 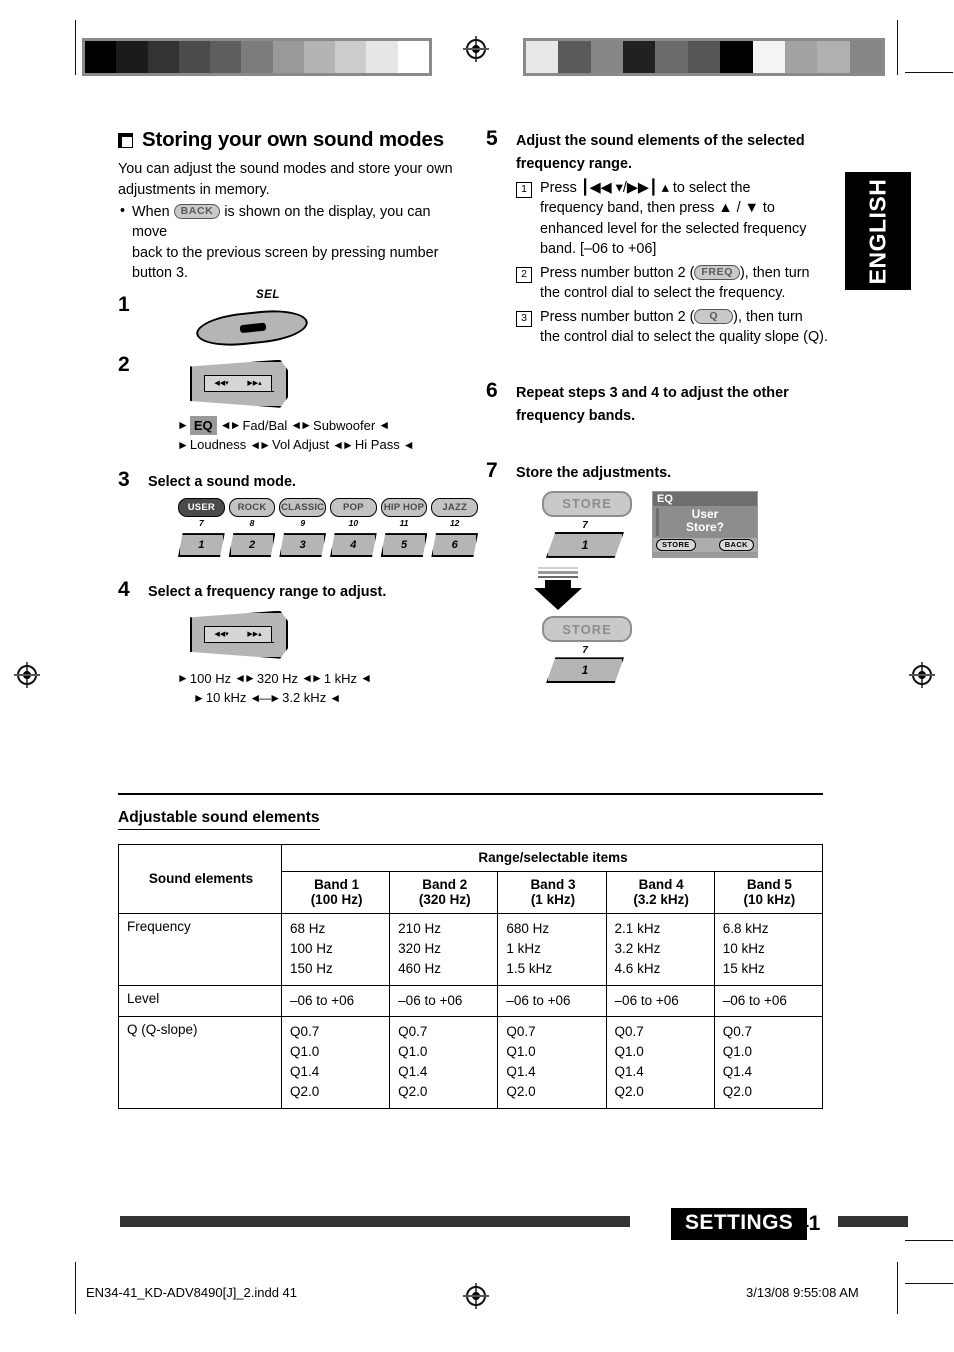 I want to click on arrow-icon: ►, so click(x=183, y=425).